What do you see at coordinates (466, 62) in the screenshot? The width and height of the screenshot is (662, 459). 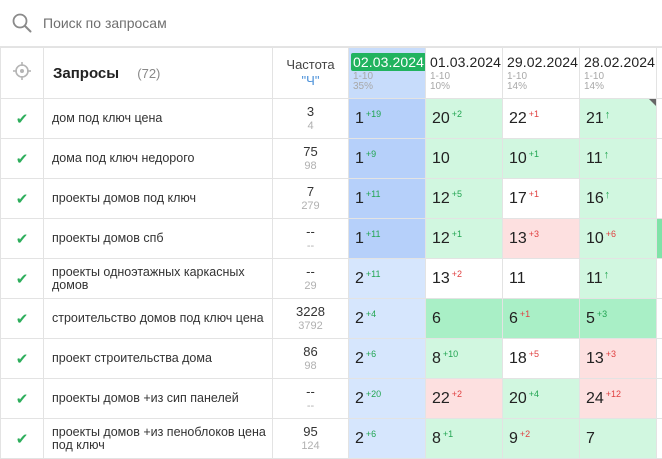 I see `date-label: 01.03.2024` at bounding box center [466, 62].